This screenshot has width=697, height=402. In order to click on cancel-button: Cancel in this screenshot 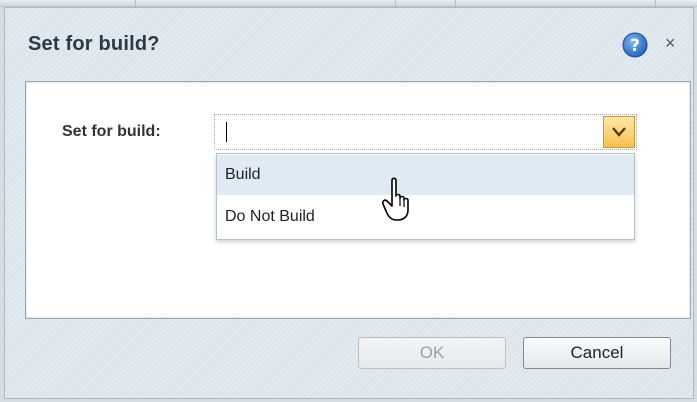, I will do `click(597, 353)`.